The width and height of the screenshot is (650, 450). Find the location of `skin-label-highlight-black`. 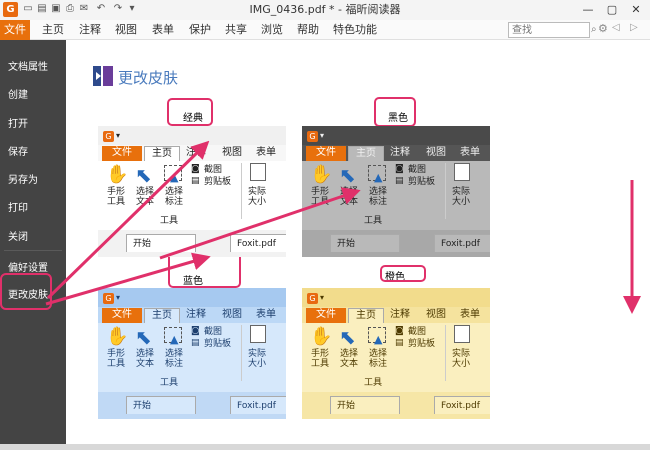

skin-label-highlight-black is located at coordinates (395, 112).